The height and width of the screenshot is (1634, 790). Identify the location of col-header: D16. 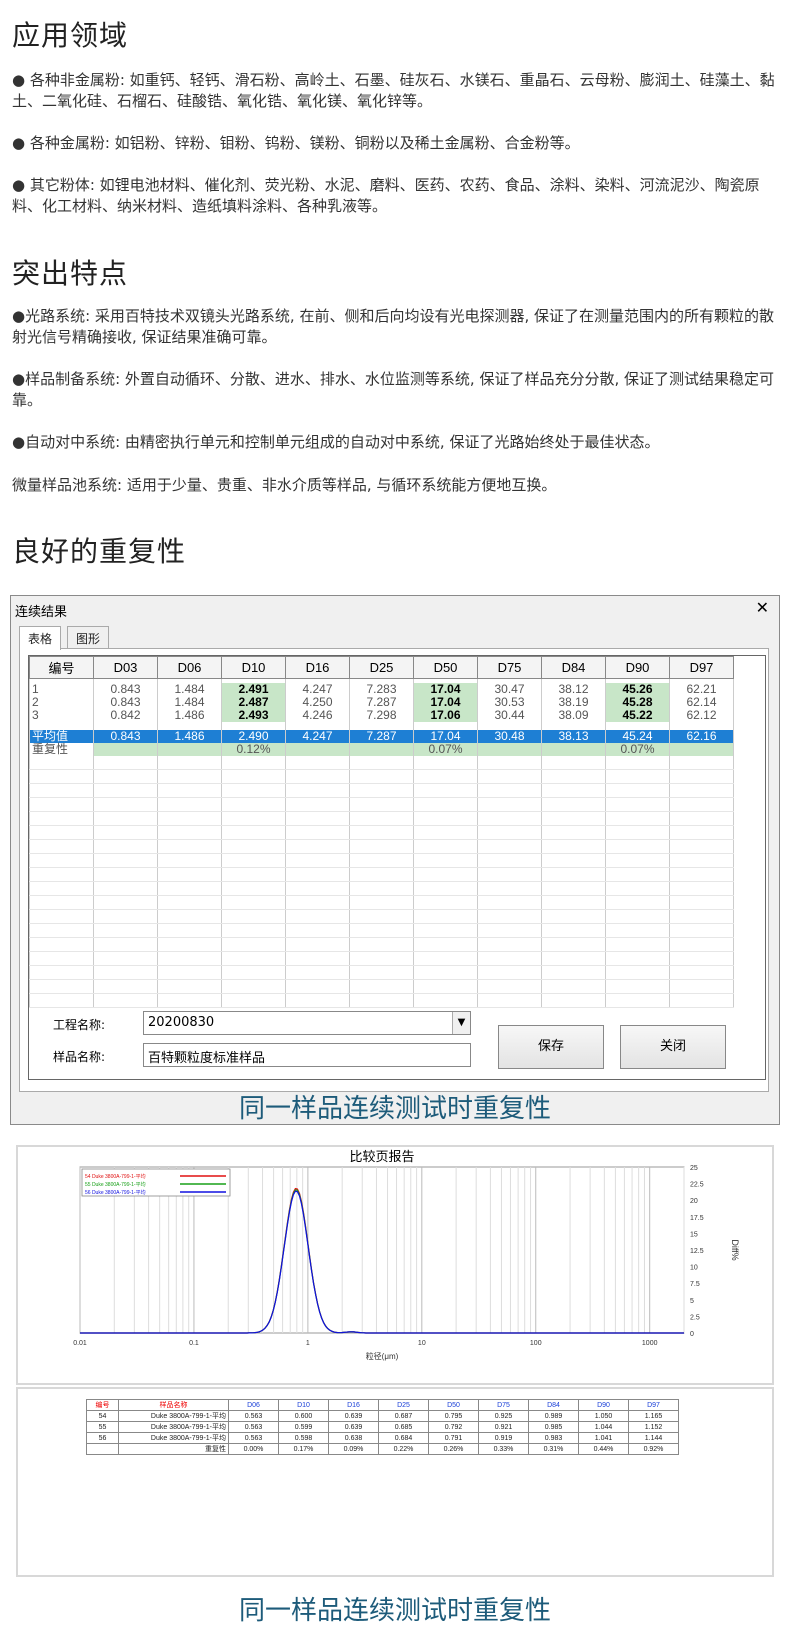
(317, 667).